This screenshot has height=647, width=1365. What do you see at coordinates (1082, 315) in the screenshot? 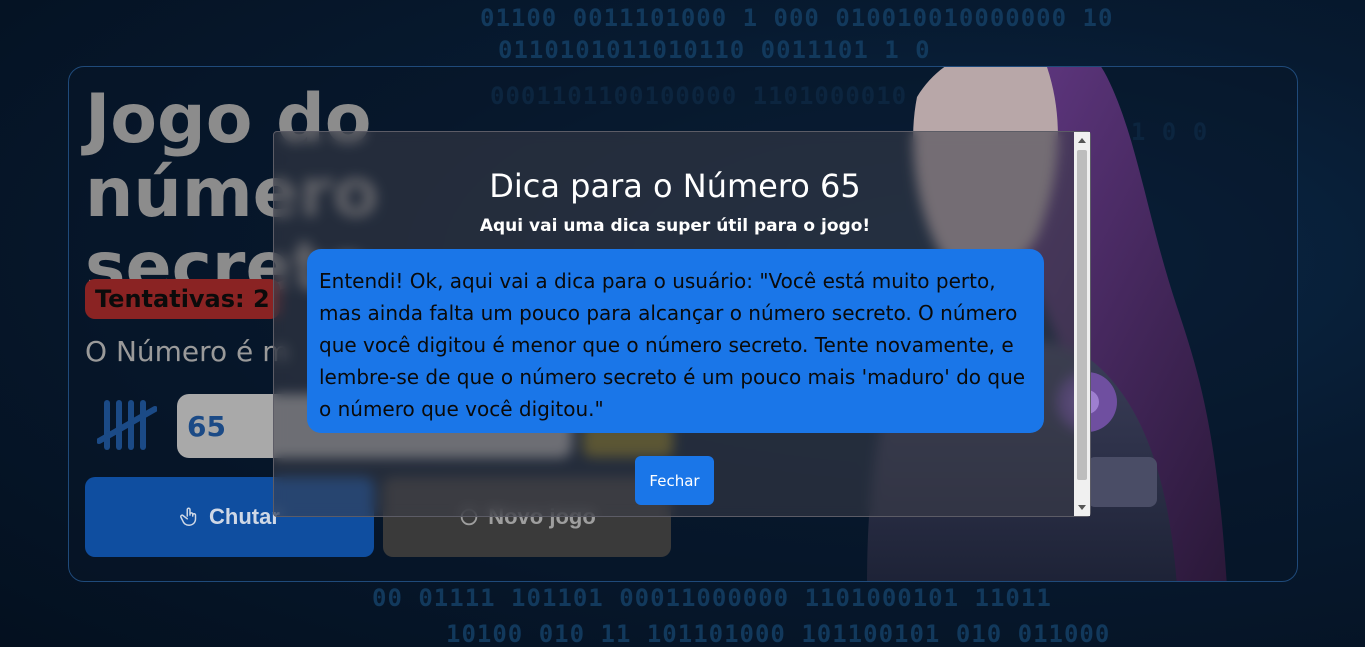
I see `scrollbar-thumb` at bounding box center [1082, 315].